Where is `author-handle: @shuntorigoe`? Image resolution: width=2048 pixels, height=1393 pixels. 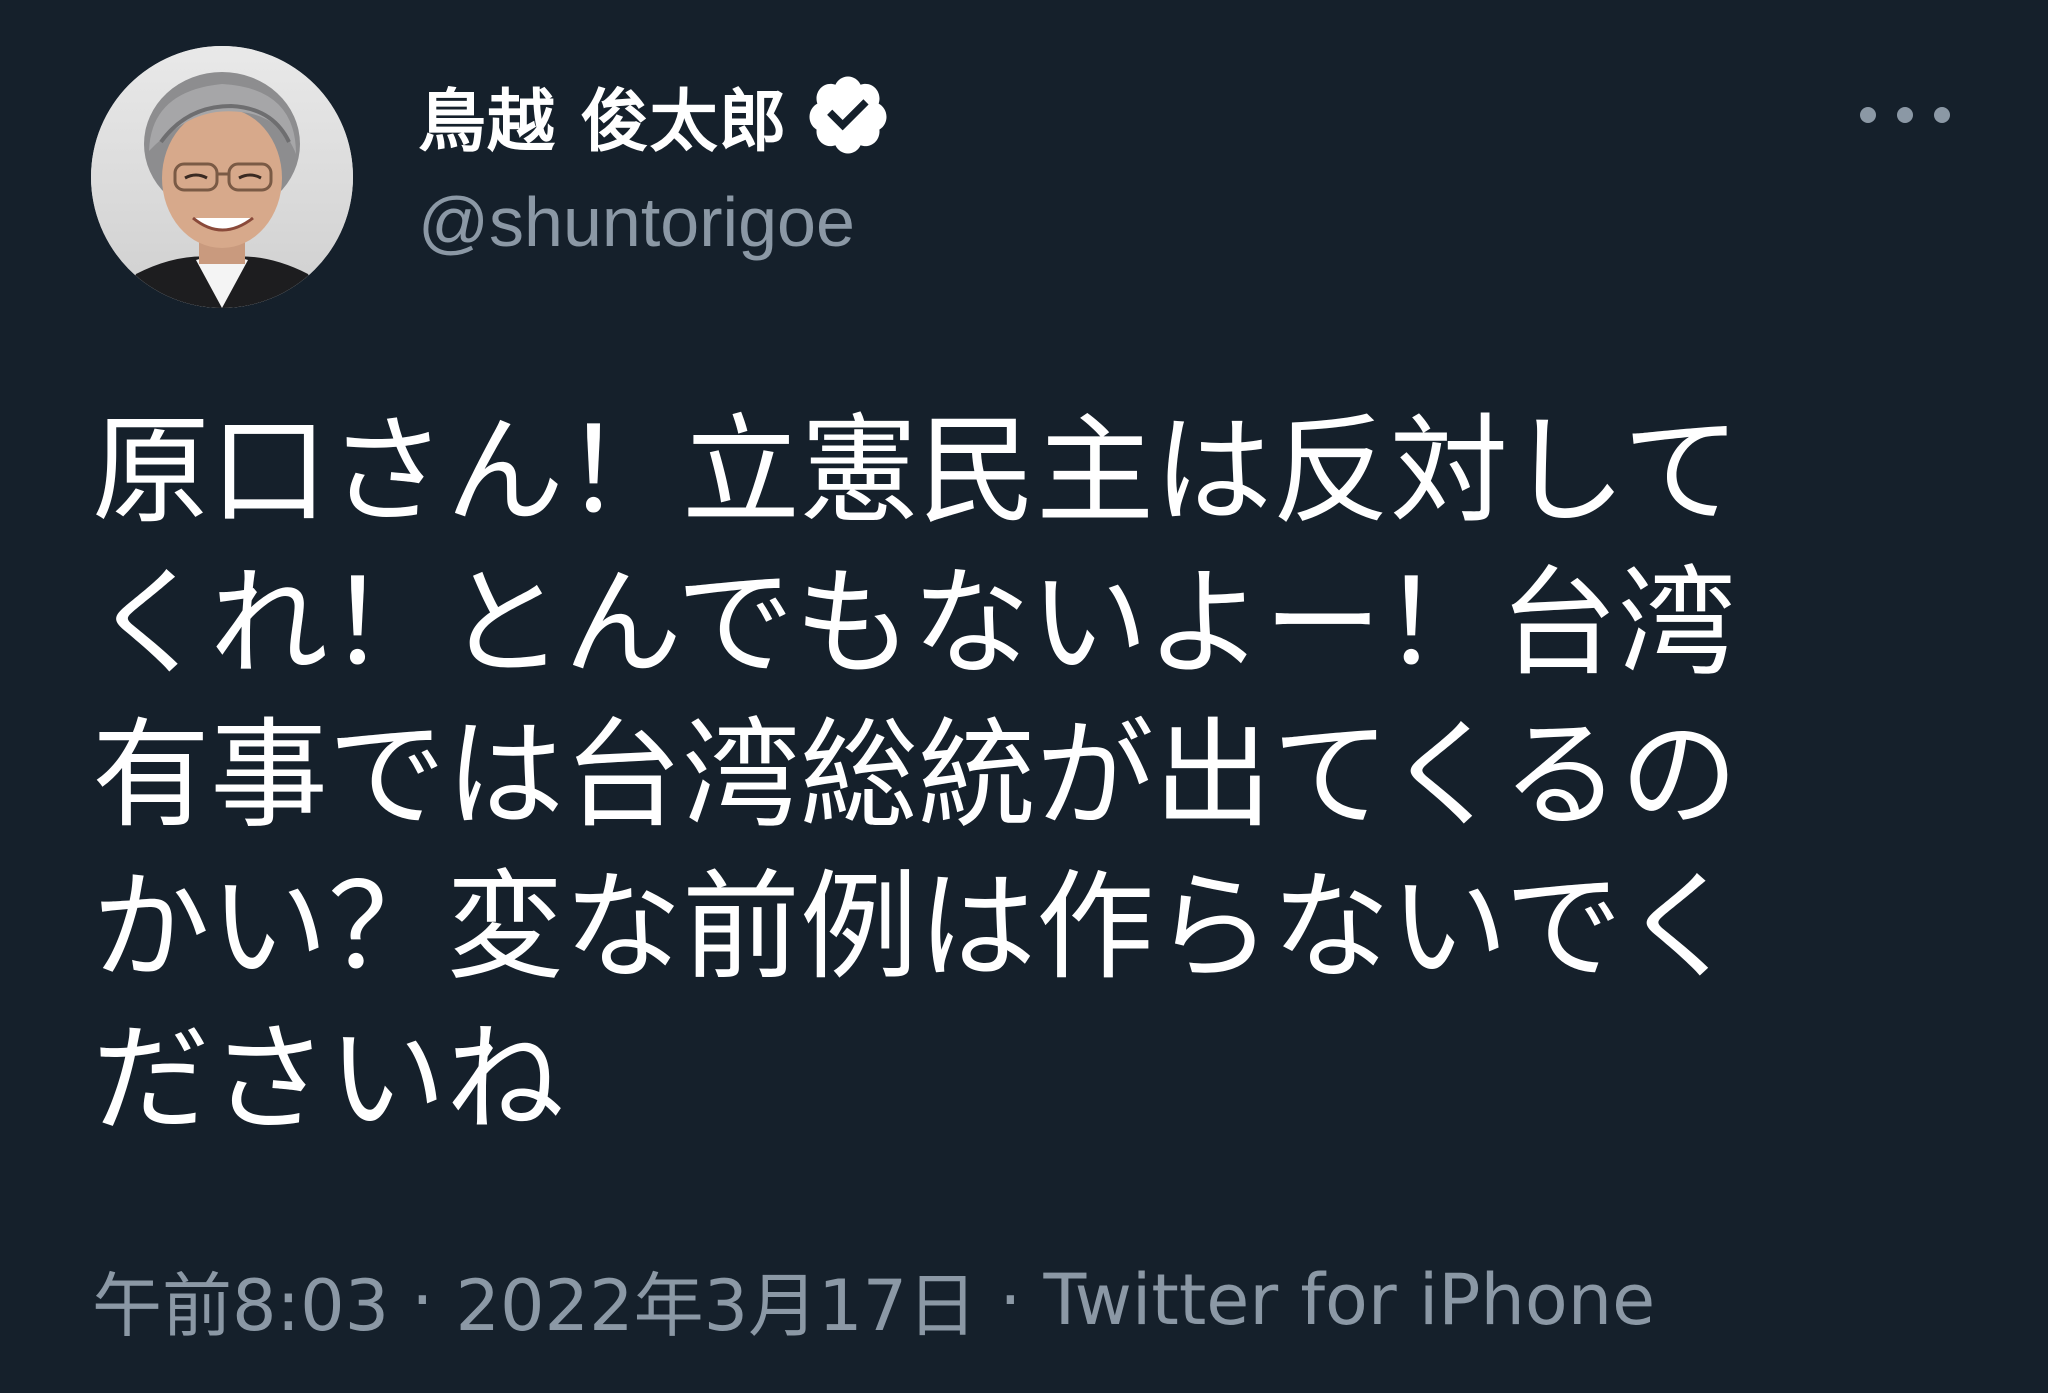
author-handle: @shuntorigoe is located at coordinates (636, 222).